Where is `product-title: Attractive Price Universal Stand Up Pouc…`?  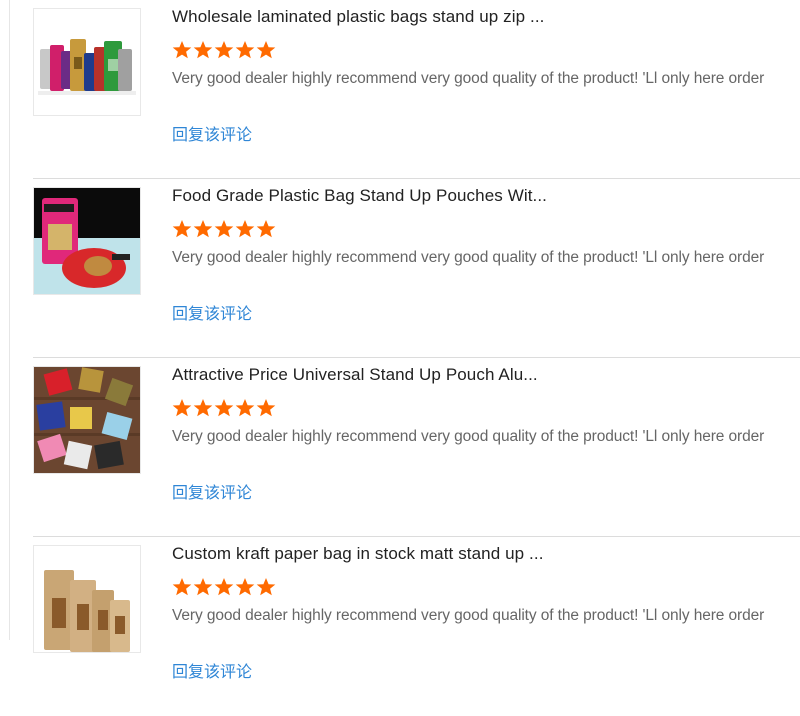 product-title: Attractive Price Universal Stand Up Pouc… is located at coordinates (355, 375).